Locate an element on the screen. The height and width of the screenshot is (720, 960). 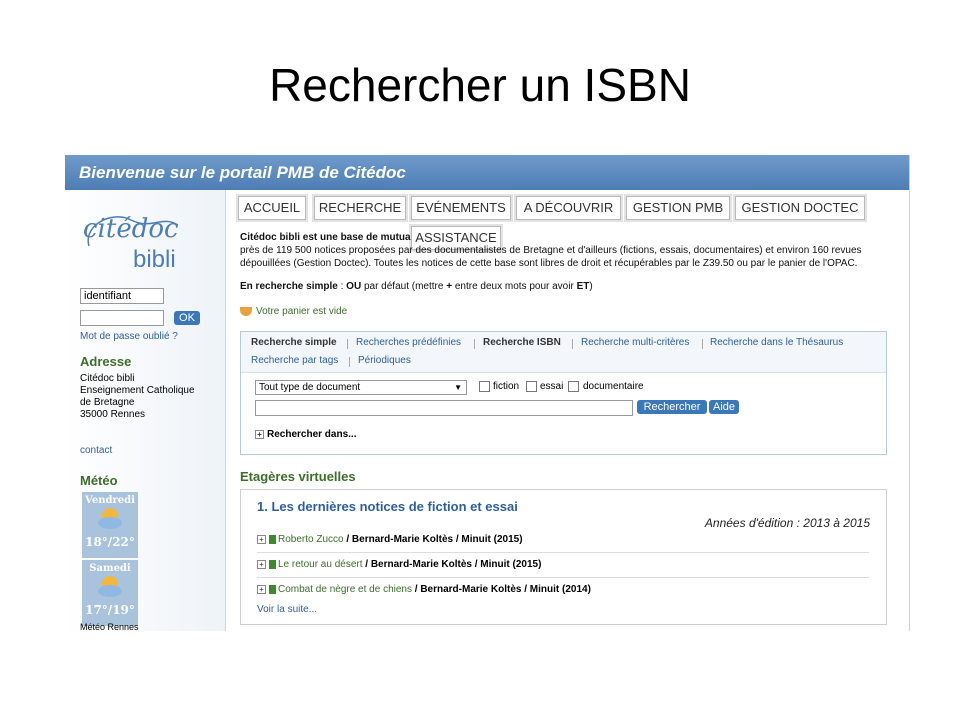
cart-status: Votre panier est vide is located at coordinates (293, 311).